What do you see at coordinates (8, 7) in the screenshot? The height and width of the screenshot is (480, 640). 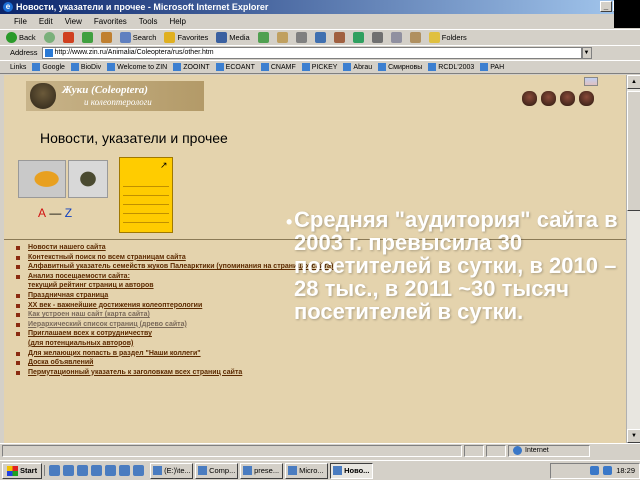 I see `ie-icon: e` at bounding box center [8, 7].